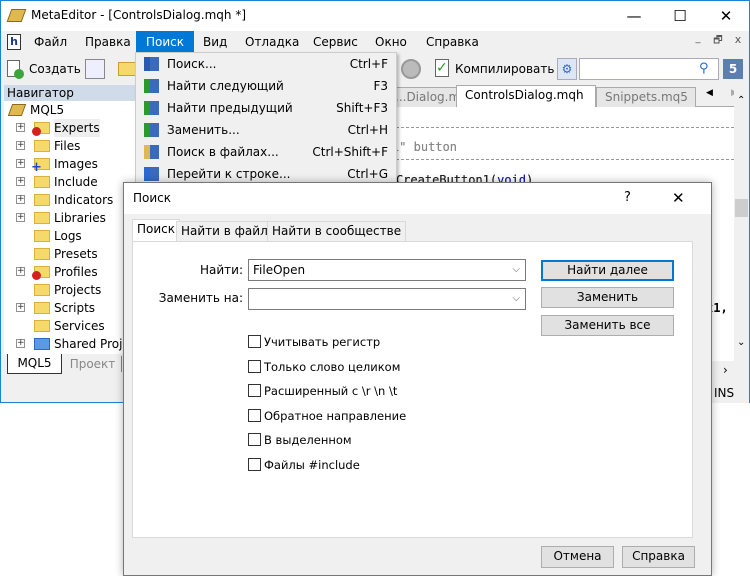  Describe the element at coordinates (646, 104) in the screenshot. I see `editor-tab: Snippets.mq5 *` at that location.